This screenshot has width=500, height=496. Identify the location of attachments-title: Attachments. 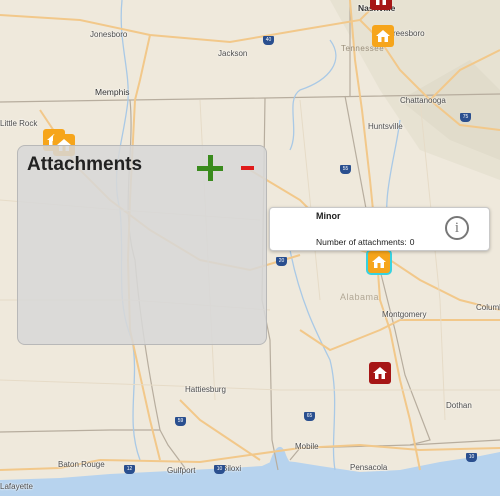
(85, 164).